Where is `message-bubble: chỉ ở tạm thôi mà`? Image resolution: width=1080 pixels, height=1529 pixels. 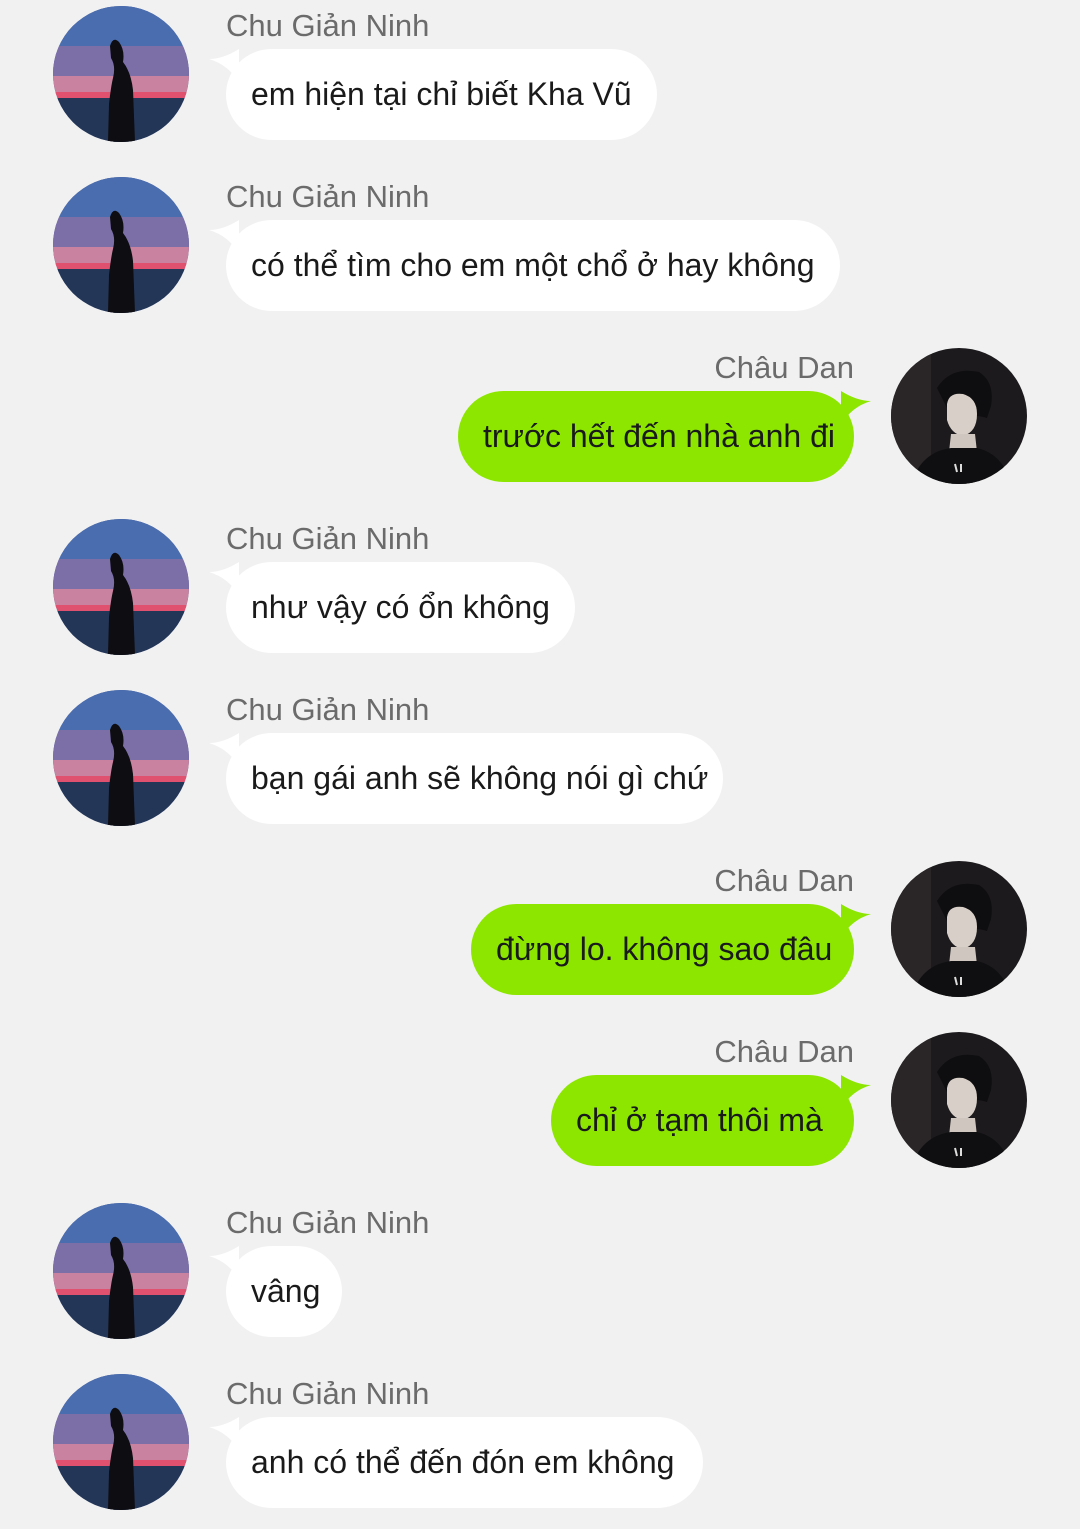
message-bubble: chỉ ở tạm thôi mà is located at coordinates (702, 1120).